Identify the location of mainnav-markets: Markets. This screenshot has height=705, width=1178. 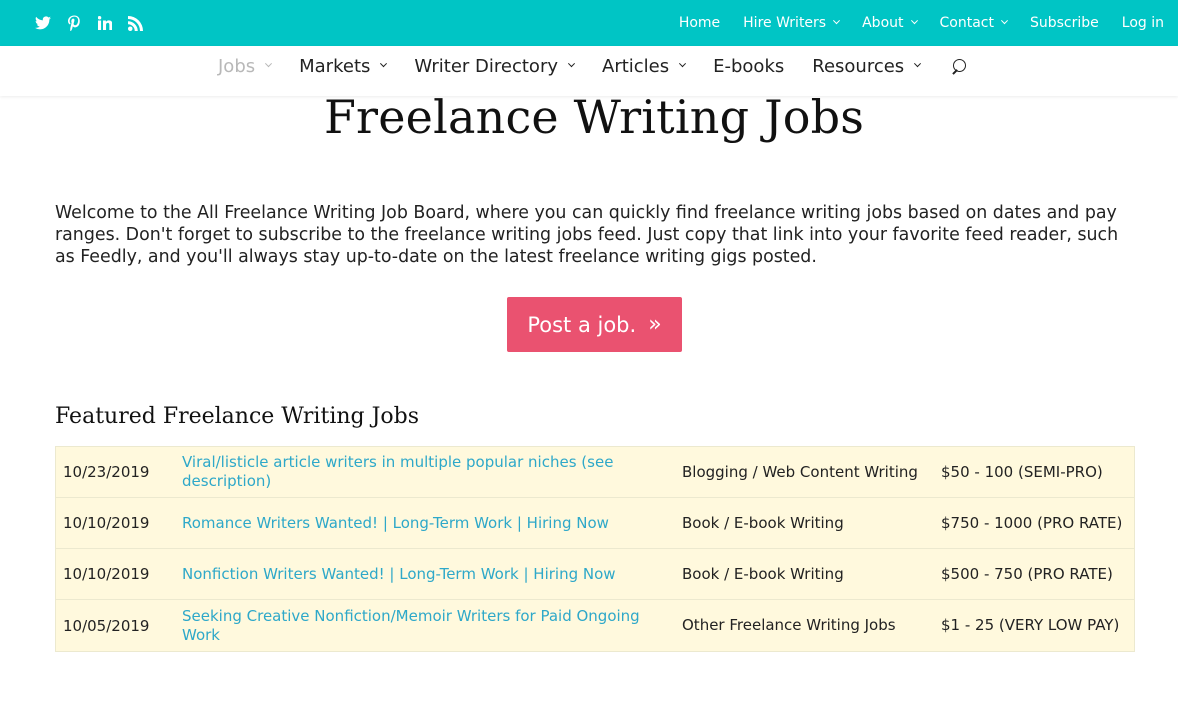
(343, 66).